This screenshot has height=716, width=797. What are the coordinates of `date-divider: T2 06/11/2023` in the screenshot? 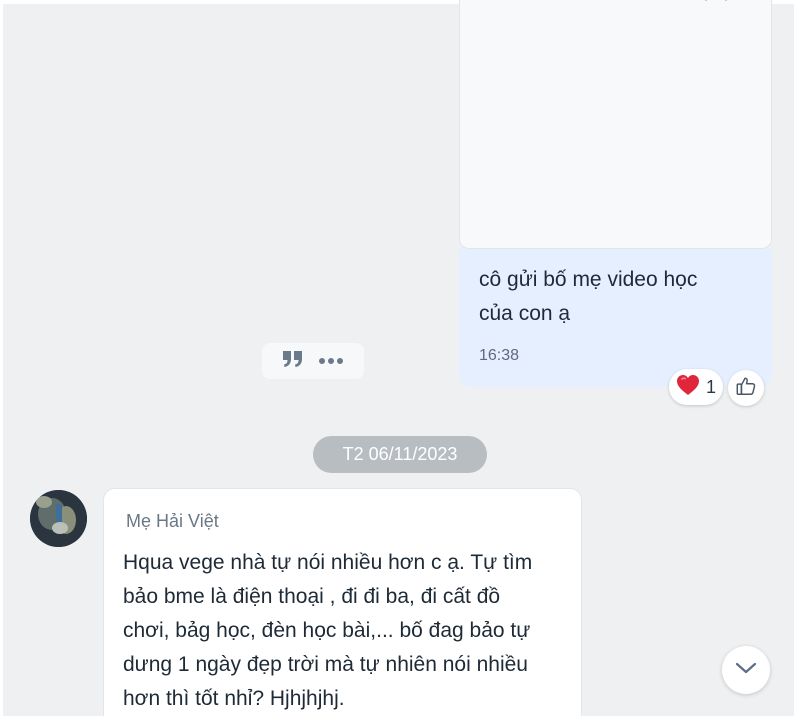 It's located at (400, 454).